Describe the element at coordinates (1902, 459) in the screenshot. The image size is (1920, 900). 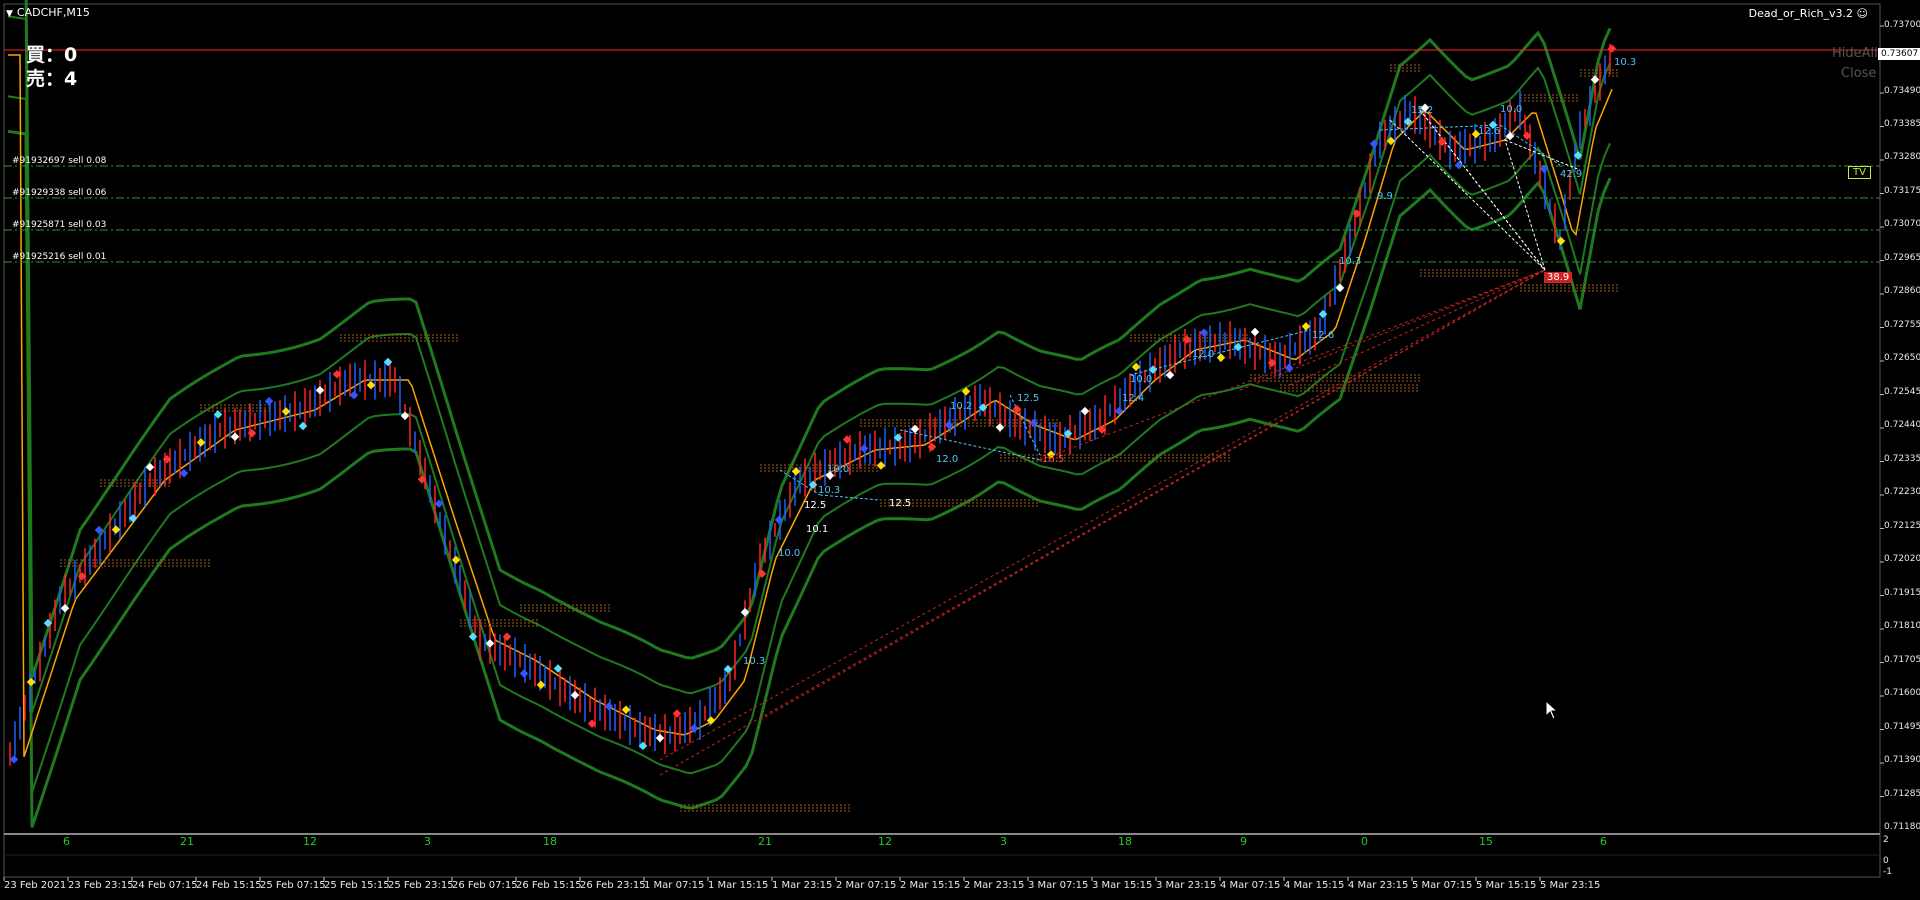
I see `price-tick-label: 0.72335` at that location.